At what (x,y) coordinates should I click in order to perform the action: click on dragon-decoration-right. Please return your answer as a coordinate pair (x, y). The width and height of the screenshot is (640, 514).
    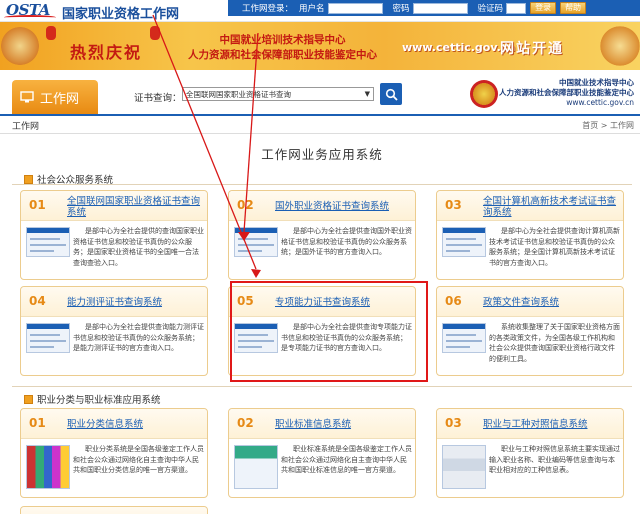
    Looking at the image, I should click on (619, 46).